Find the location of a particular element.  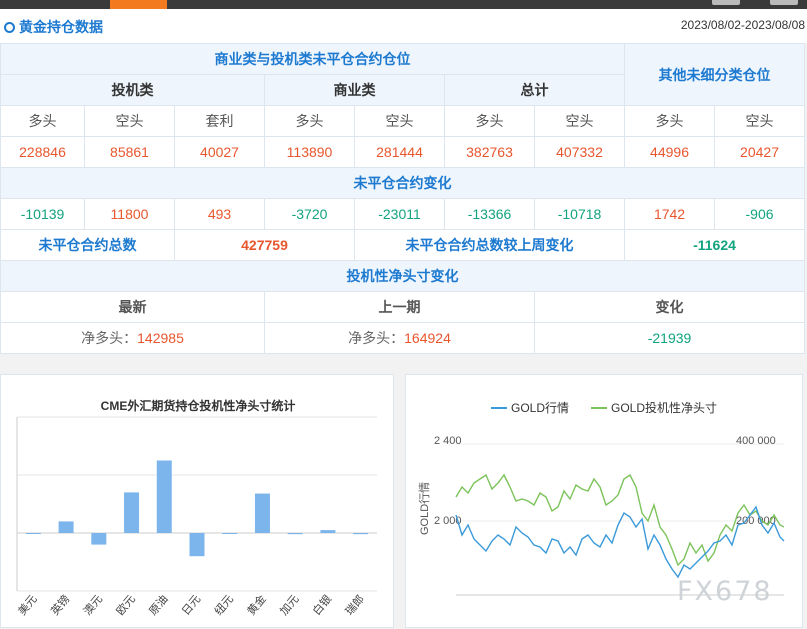

bar-原油 is located at coordinates (164, 497).